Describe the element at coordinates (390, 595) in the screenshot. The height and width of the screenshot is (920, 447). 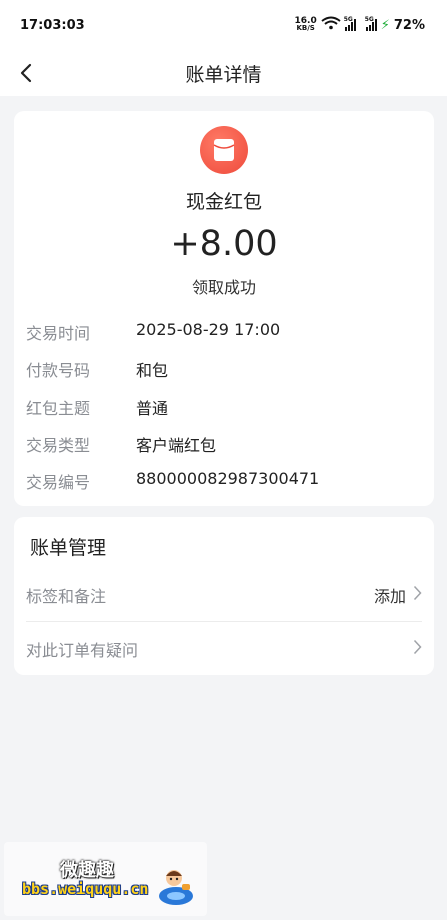
I see `add-link: 添加` at that location.